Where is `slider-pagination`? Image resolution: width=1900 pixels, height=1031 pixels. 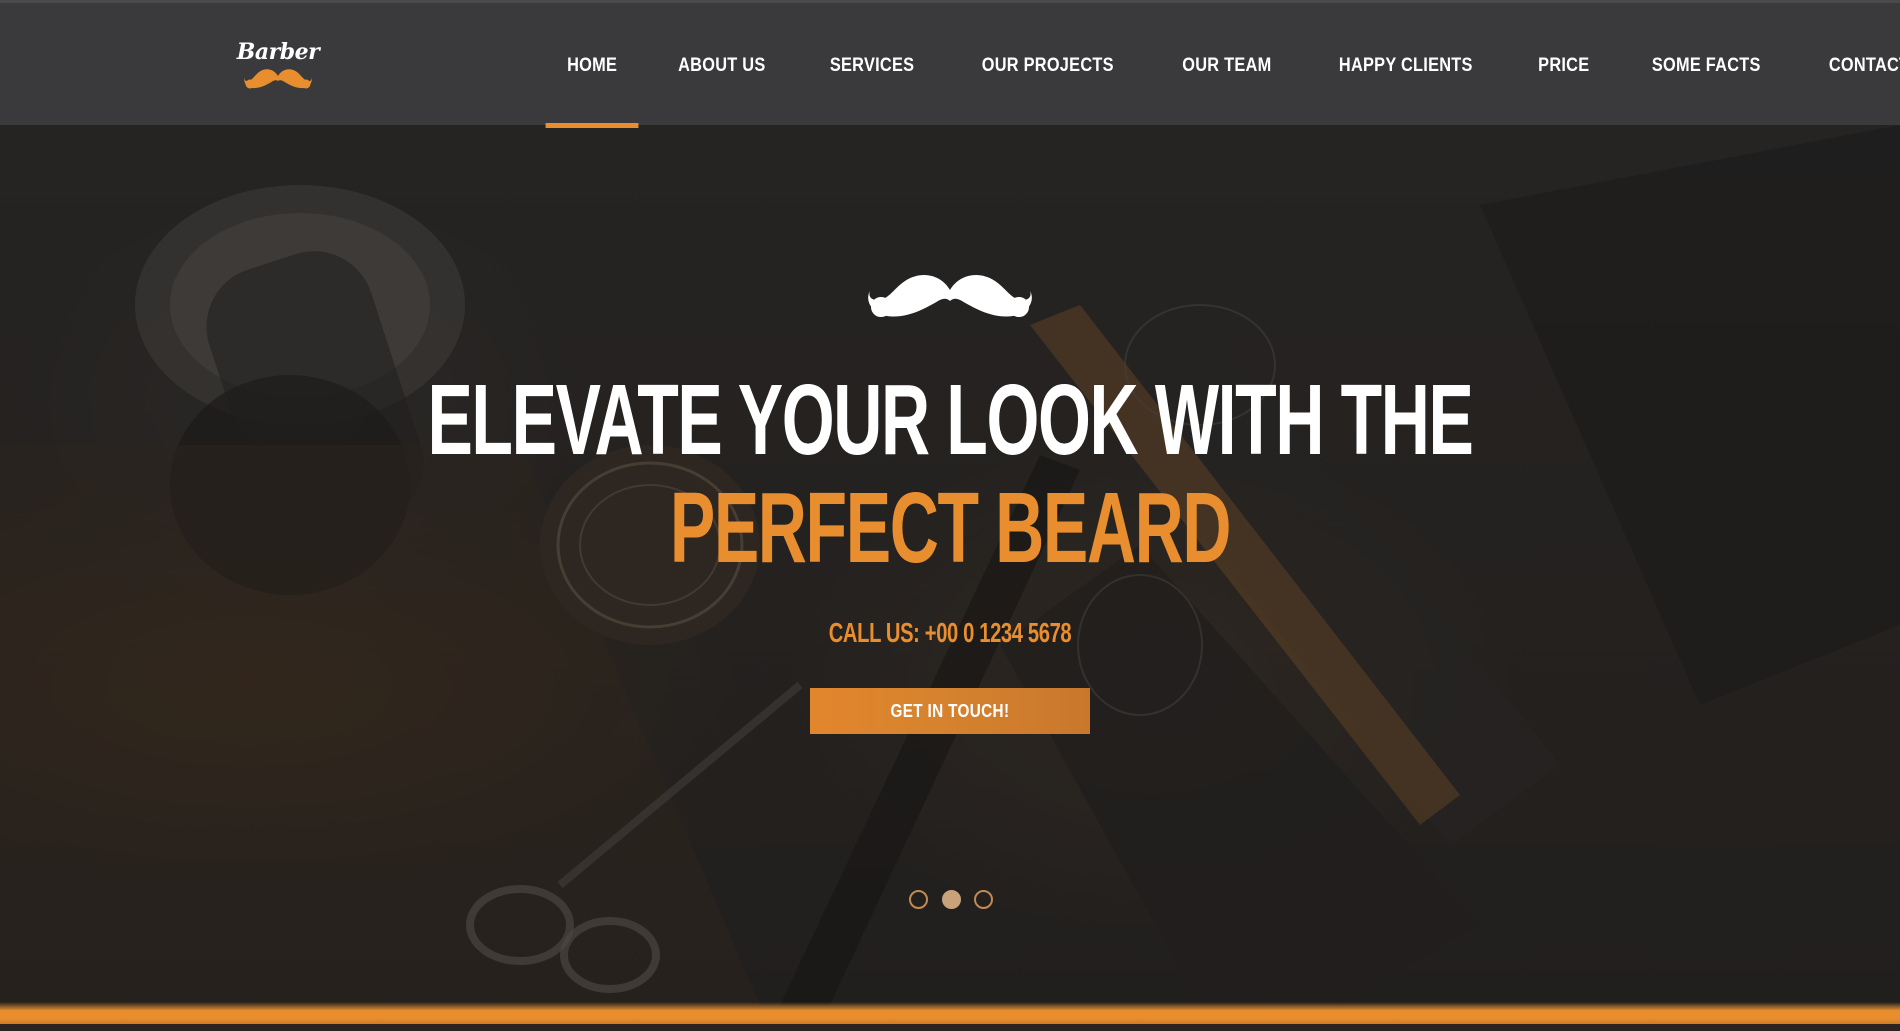
slider-pagination is located at coordinates (951, 900).